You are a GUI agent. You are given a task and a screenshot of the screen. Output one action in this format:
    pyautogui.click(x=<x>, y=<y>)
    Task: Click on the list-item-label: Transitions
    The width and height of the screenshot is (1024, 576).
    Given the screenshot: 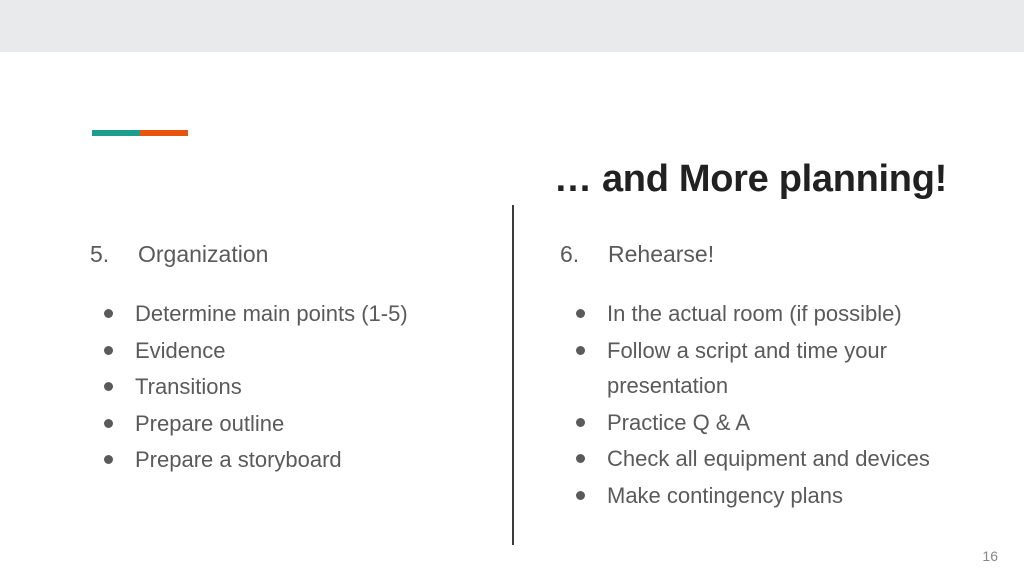 What is the action you would take?
    pyautogui.click(x=188, y=387)
    